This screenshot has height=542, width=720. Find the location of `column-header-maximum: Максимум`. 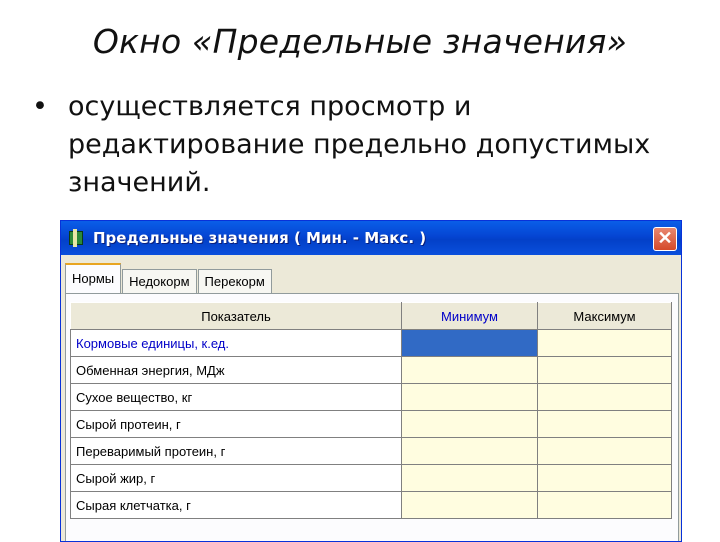

column-header-maximum: Максимум is located at coordinates (604, 316).